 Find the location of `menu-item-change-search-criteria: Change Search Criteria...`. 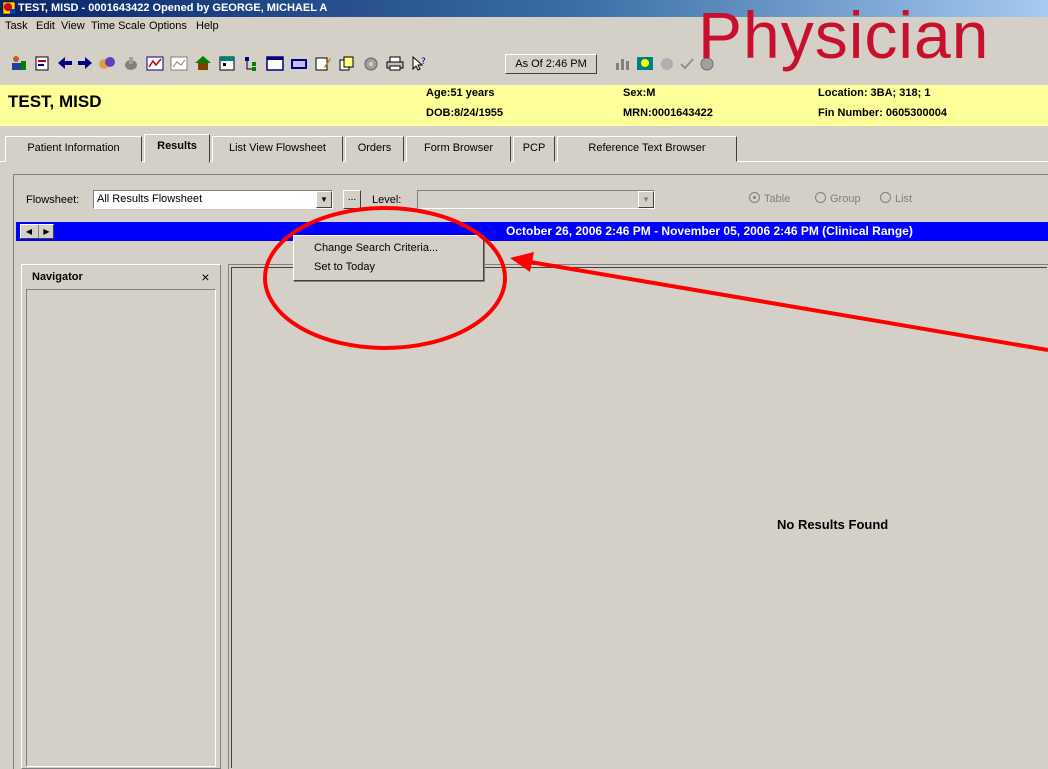

menu-item-change-search-criteria: Change Search Criteria... is located at coordinates (376, 248).